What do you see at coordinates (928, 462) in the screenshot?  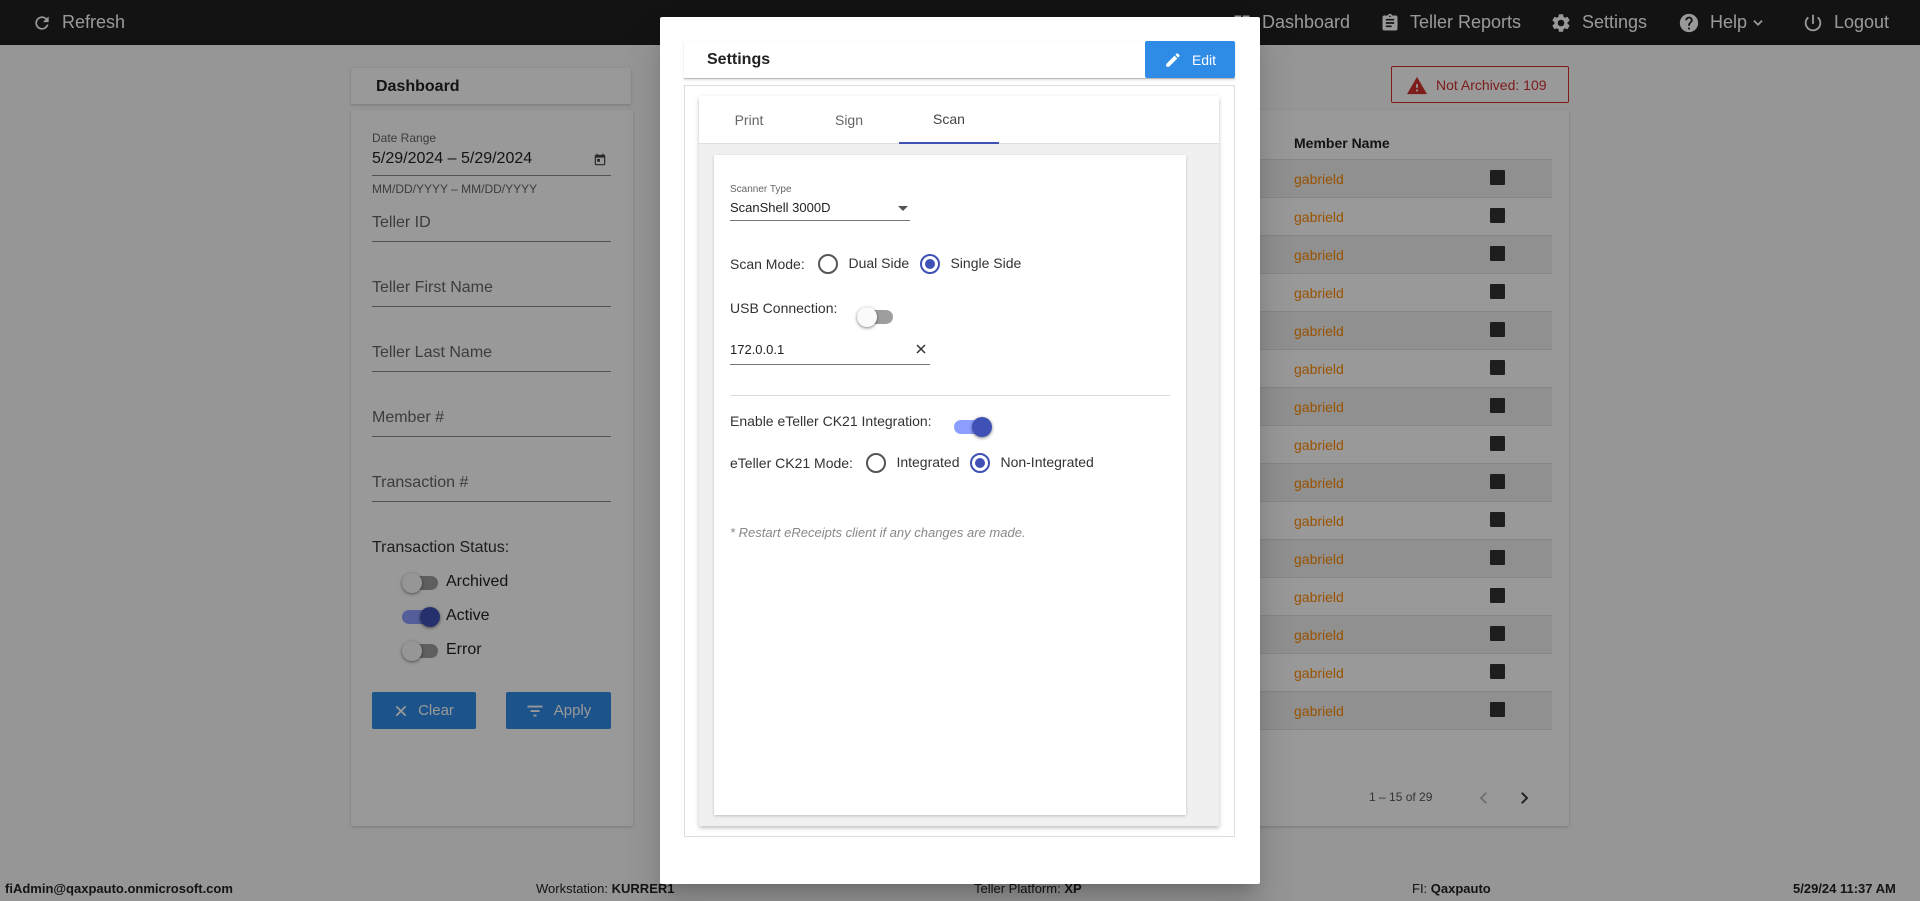 I see `integrated-label: Integrated` at bounding box center [928, 462].